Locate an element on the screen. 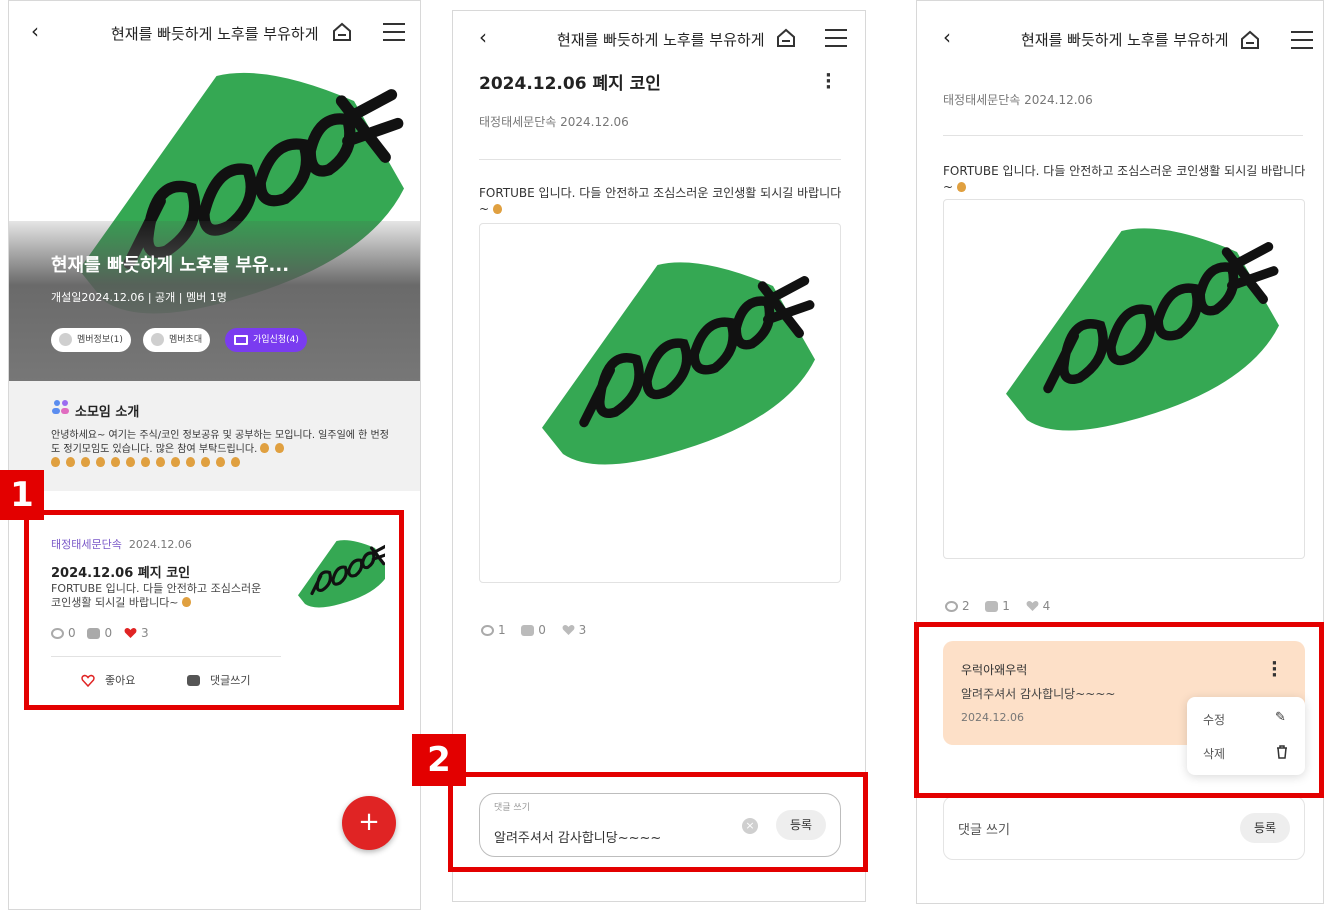 This screenshot has width=1324, height=910. submit-comment-button: 등록 is located at coordinates (1265, 828).